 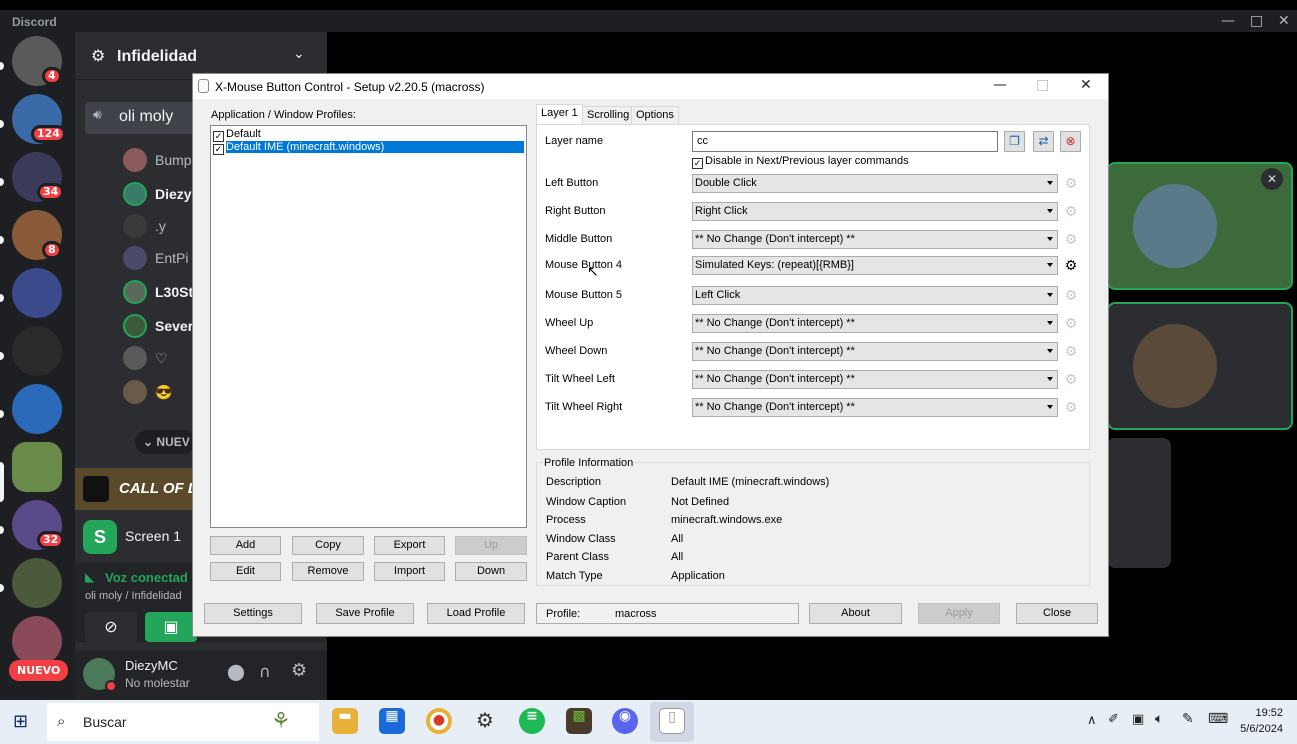 What do you see at coordinates (875, 323) in the screenshot?
I see `wheel-up-select: ** No Change (Don't intercept) **` at bounding box center [875, 323].